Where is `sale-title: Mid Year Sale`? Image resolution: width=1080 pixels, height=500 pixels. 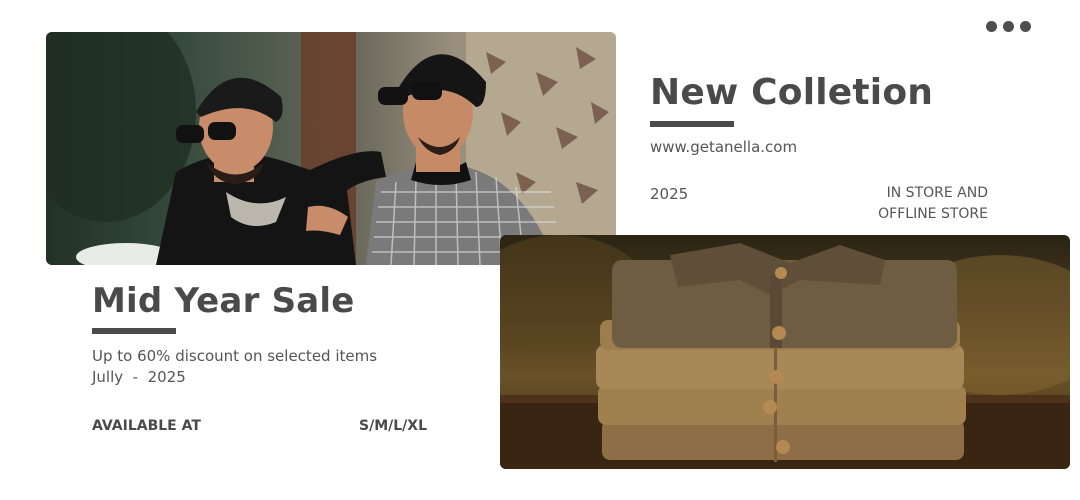 sale-title: Mid Year Sale is located at coordinates (223, 301).